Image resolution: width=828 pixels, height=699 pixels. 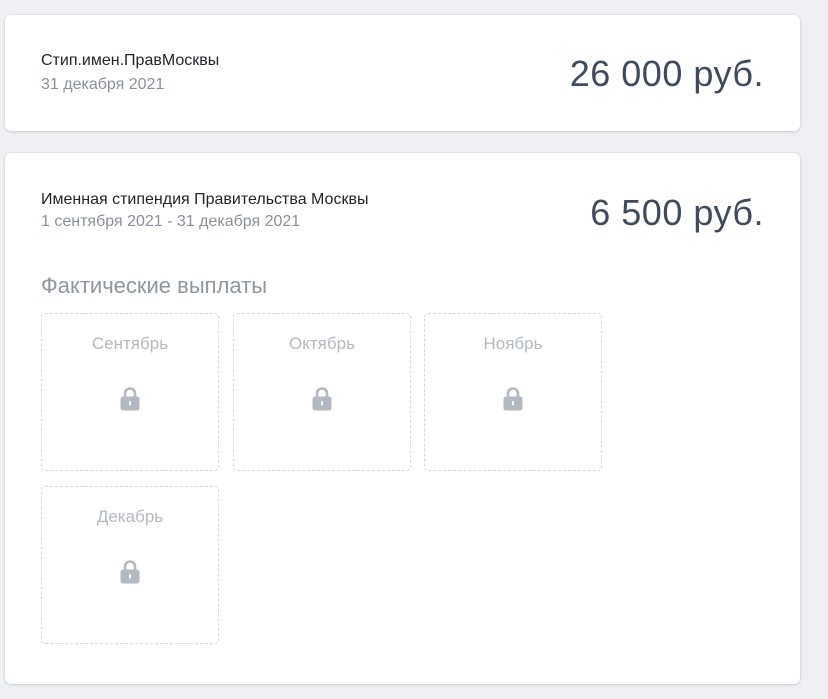 What do you see at coordinates (322, 343) in the screenshot?
I see `month-label: Октябрь` at bounding box center [322, 343].